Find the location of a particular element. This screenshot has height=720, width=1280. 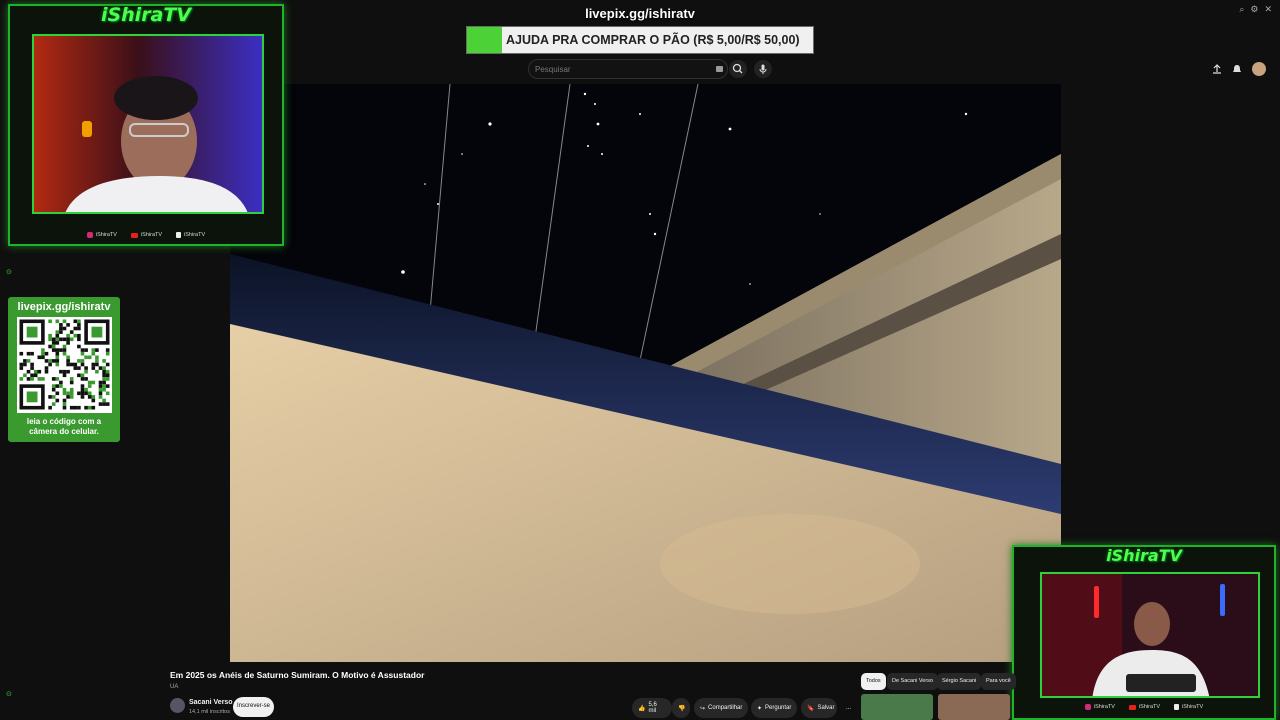

bell-icon is located at coordinates (1237, 69).